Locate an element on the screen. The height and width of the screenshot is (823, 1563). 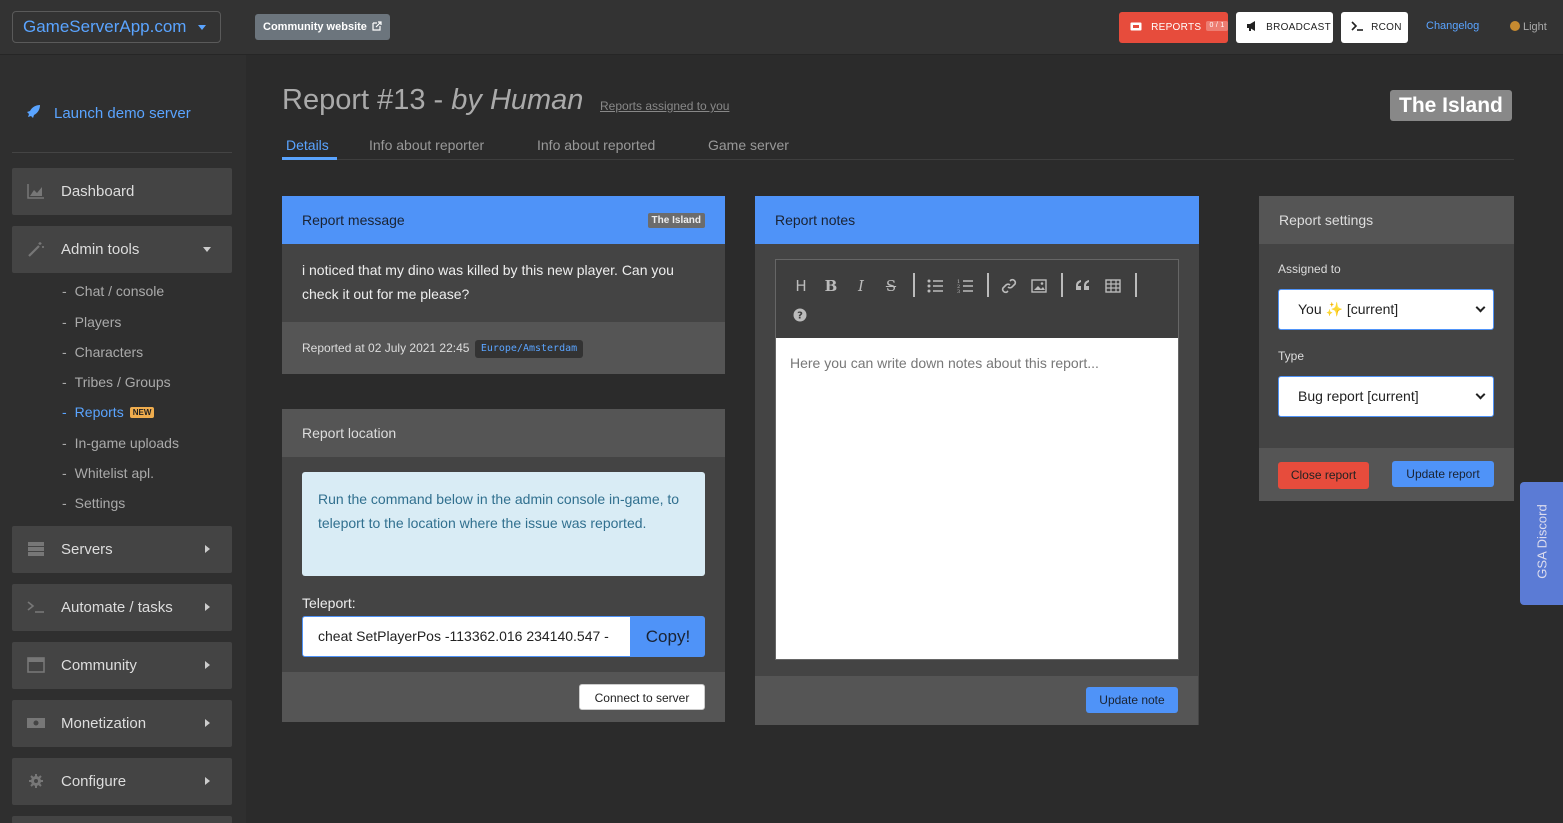
community-website-button: Community website is located at coordinates (322, 27).